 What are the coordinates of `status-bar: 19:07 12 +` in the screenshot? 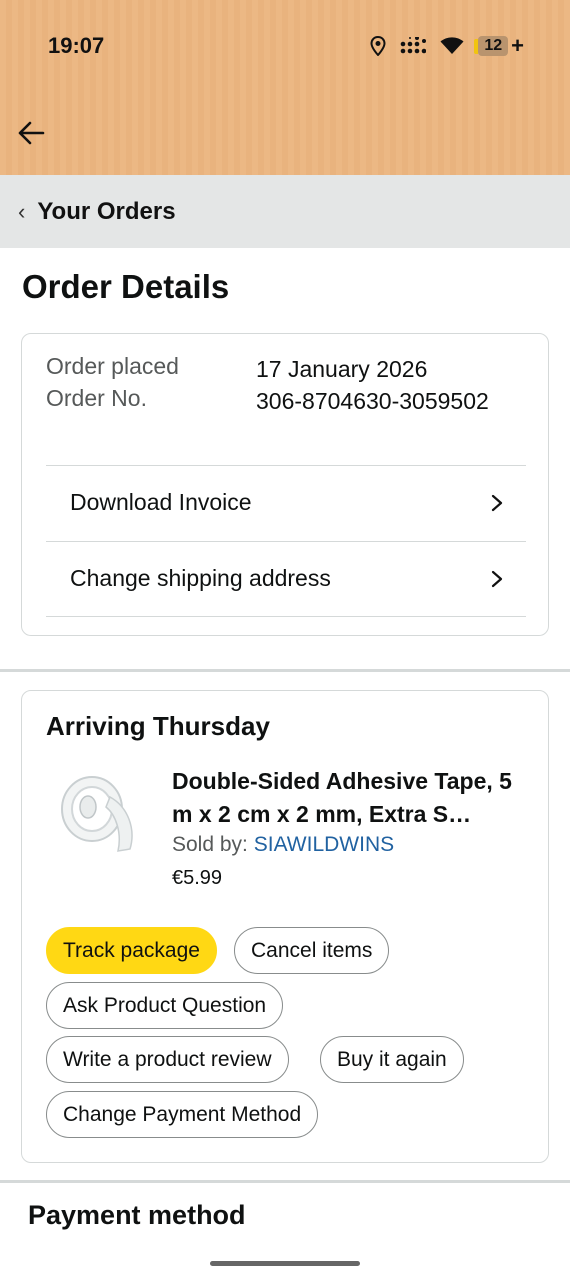 It's located at (285, 87).